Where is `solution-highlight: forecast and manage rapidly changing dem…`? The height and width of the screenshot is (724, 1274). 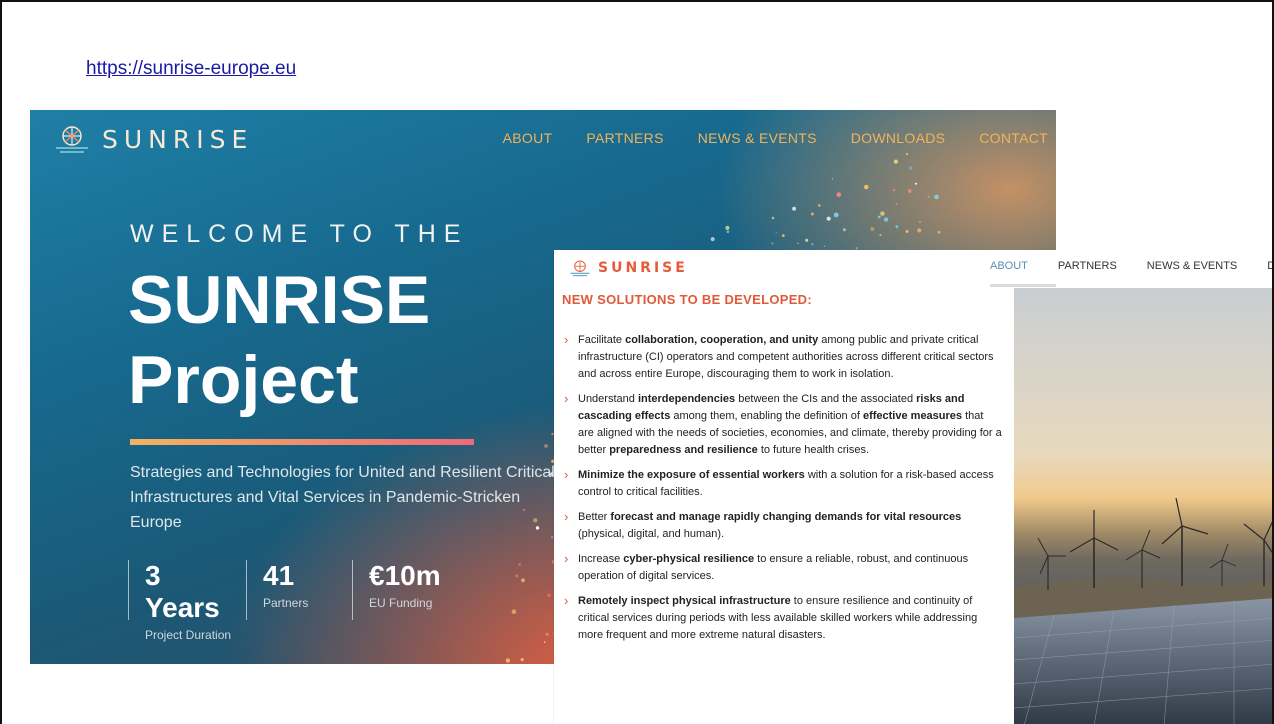 solution-highlight: forecast and manage rapidly changing dem… is located at coordinates (786, 517).